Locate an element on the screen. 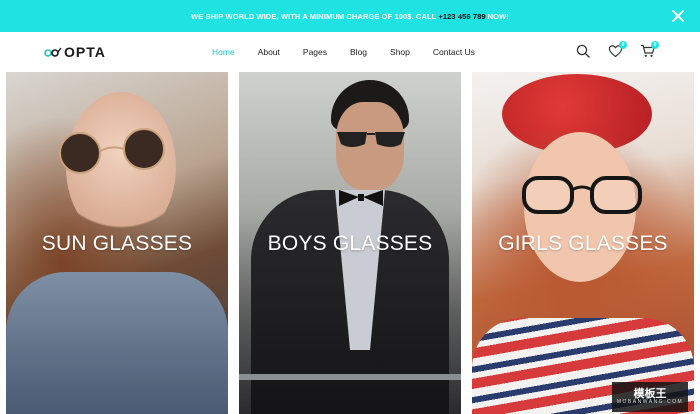 This screenshot has height=414, width=700. nav-item-about: About is located at coordinates (269, 52).